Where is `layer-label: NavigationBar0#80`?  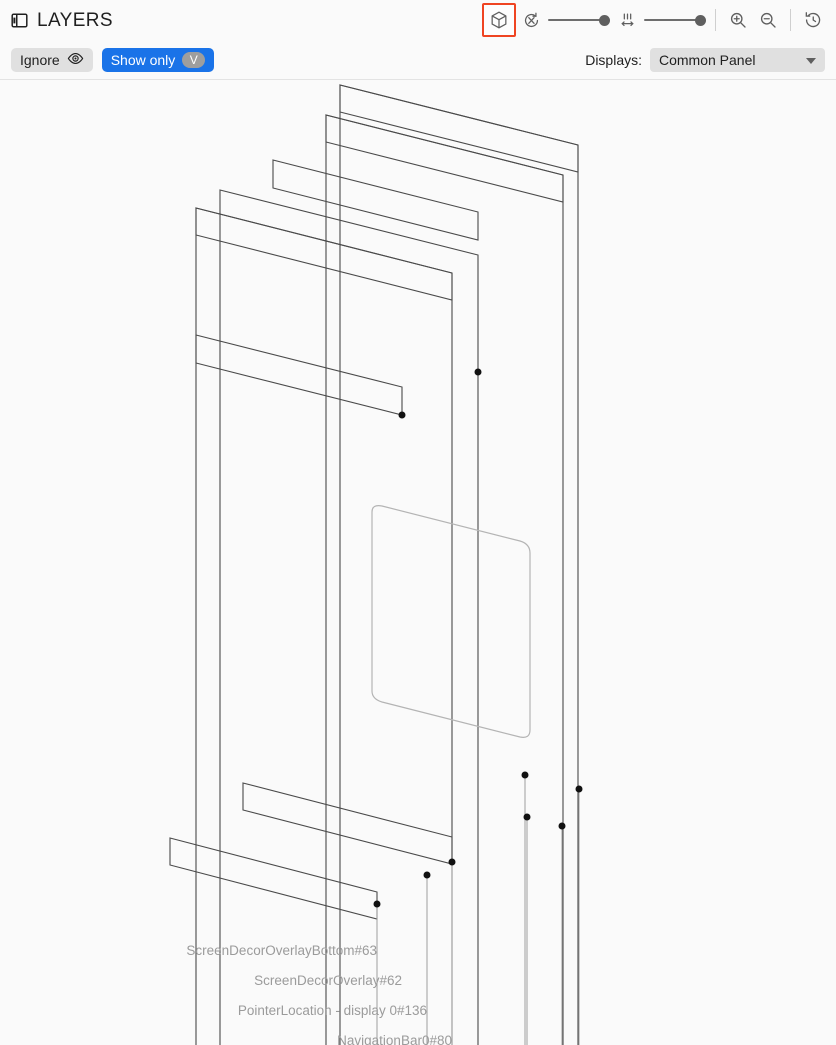 layer-label: NavigationBar0#80 is located at coordinates (394, 1039).